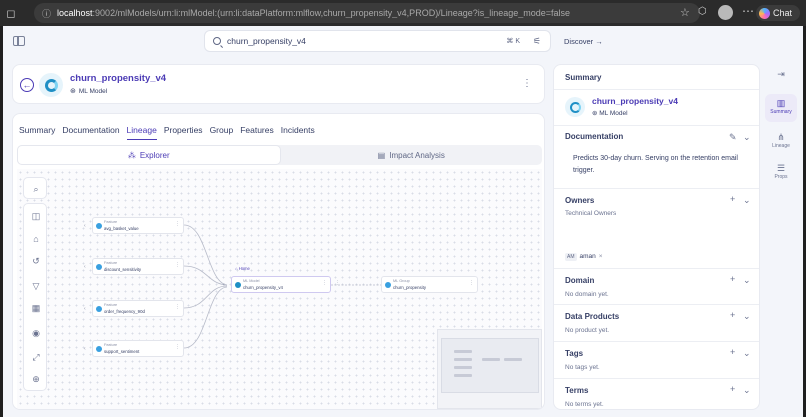  I want to click on remove-owner-icon: ×, so click(601, 256).